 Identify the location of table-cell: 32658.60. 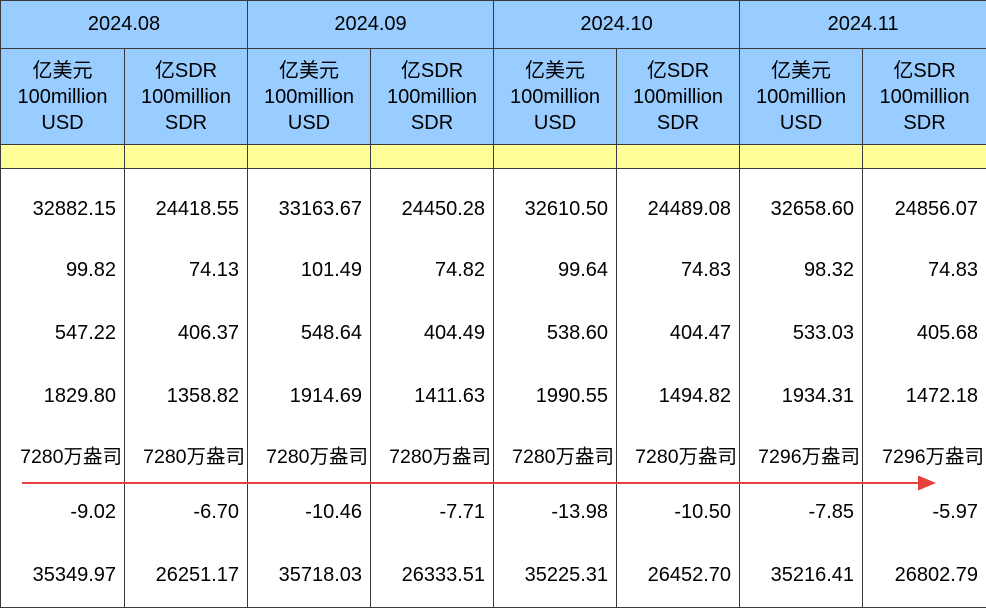
(801, 209).